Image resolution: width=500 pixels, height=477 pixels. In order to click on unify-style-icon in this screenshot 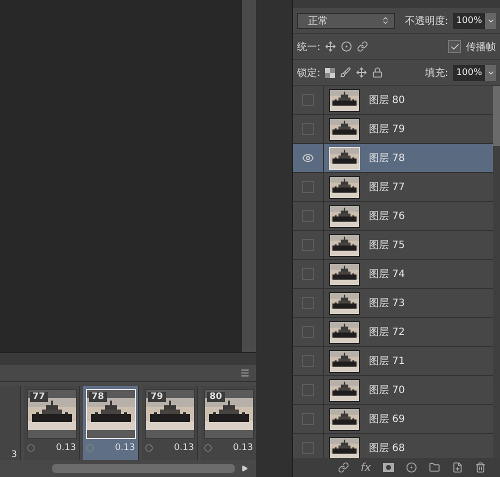, I will do `click(362, 46)`.